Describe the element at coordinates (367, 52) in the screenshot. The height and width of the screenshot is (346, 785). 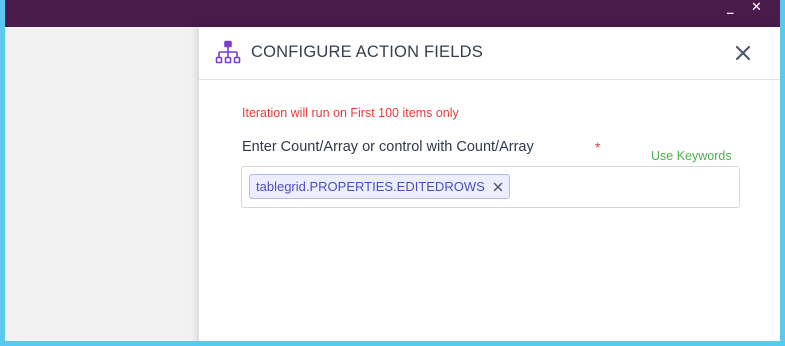
I see `panel-title: CONFIGURE ACTION FIELDS` at that location.